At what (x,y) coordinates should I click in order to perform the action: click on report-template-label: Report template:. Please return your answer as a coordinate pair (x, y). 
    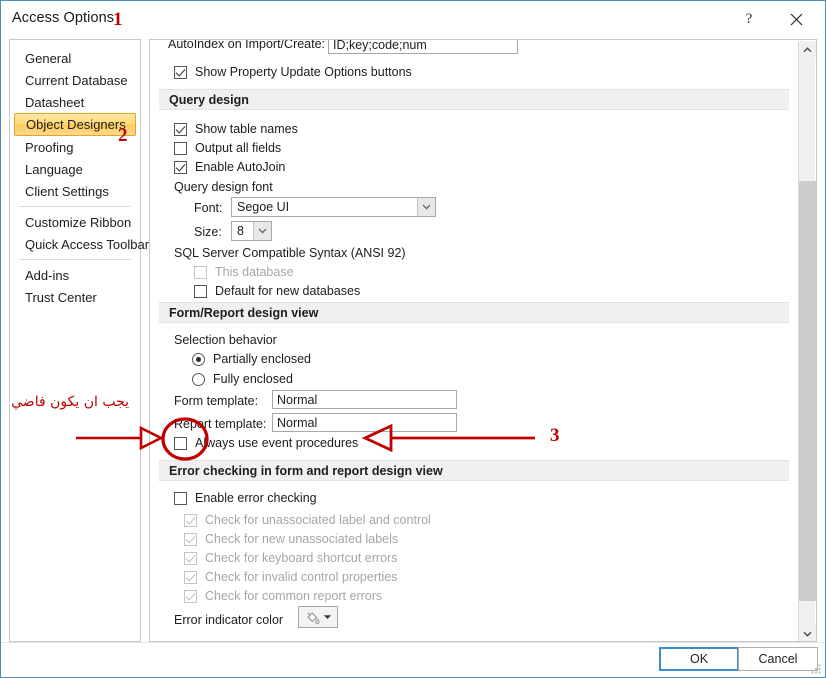
    Looking at the image, I should click on (220, 424).